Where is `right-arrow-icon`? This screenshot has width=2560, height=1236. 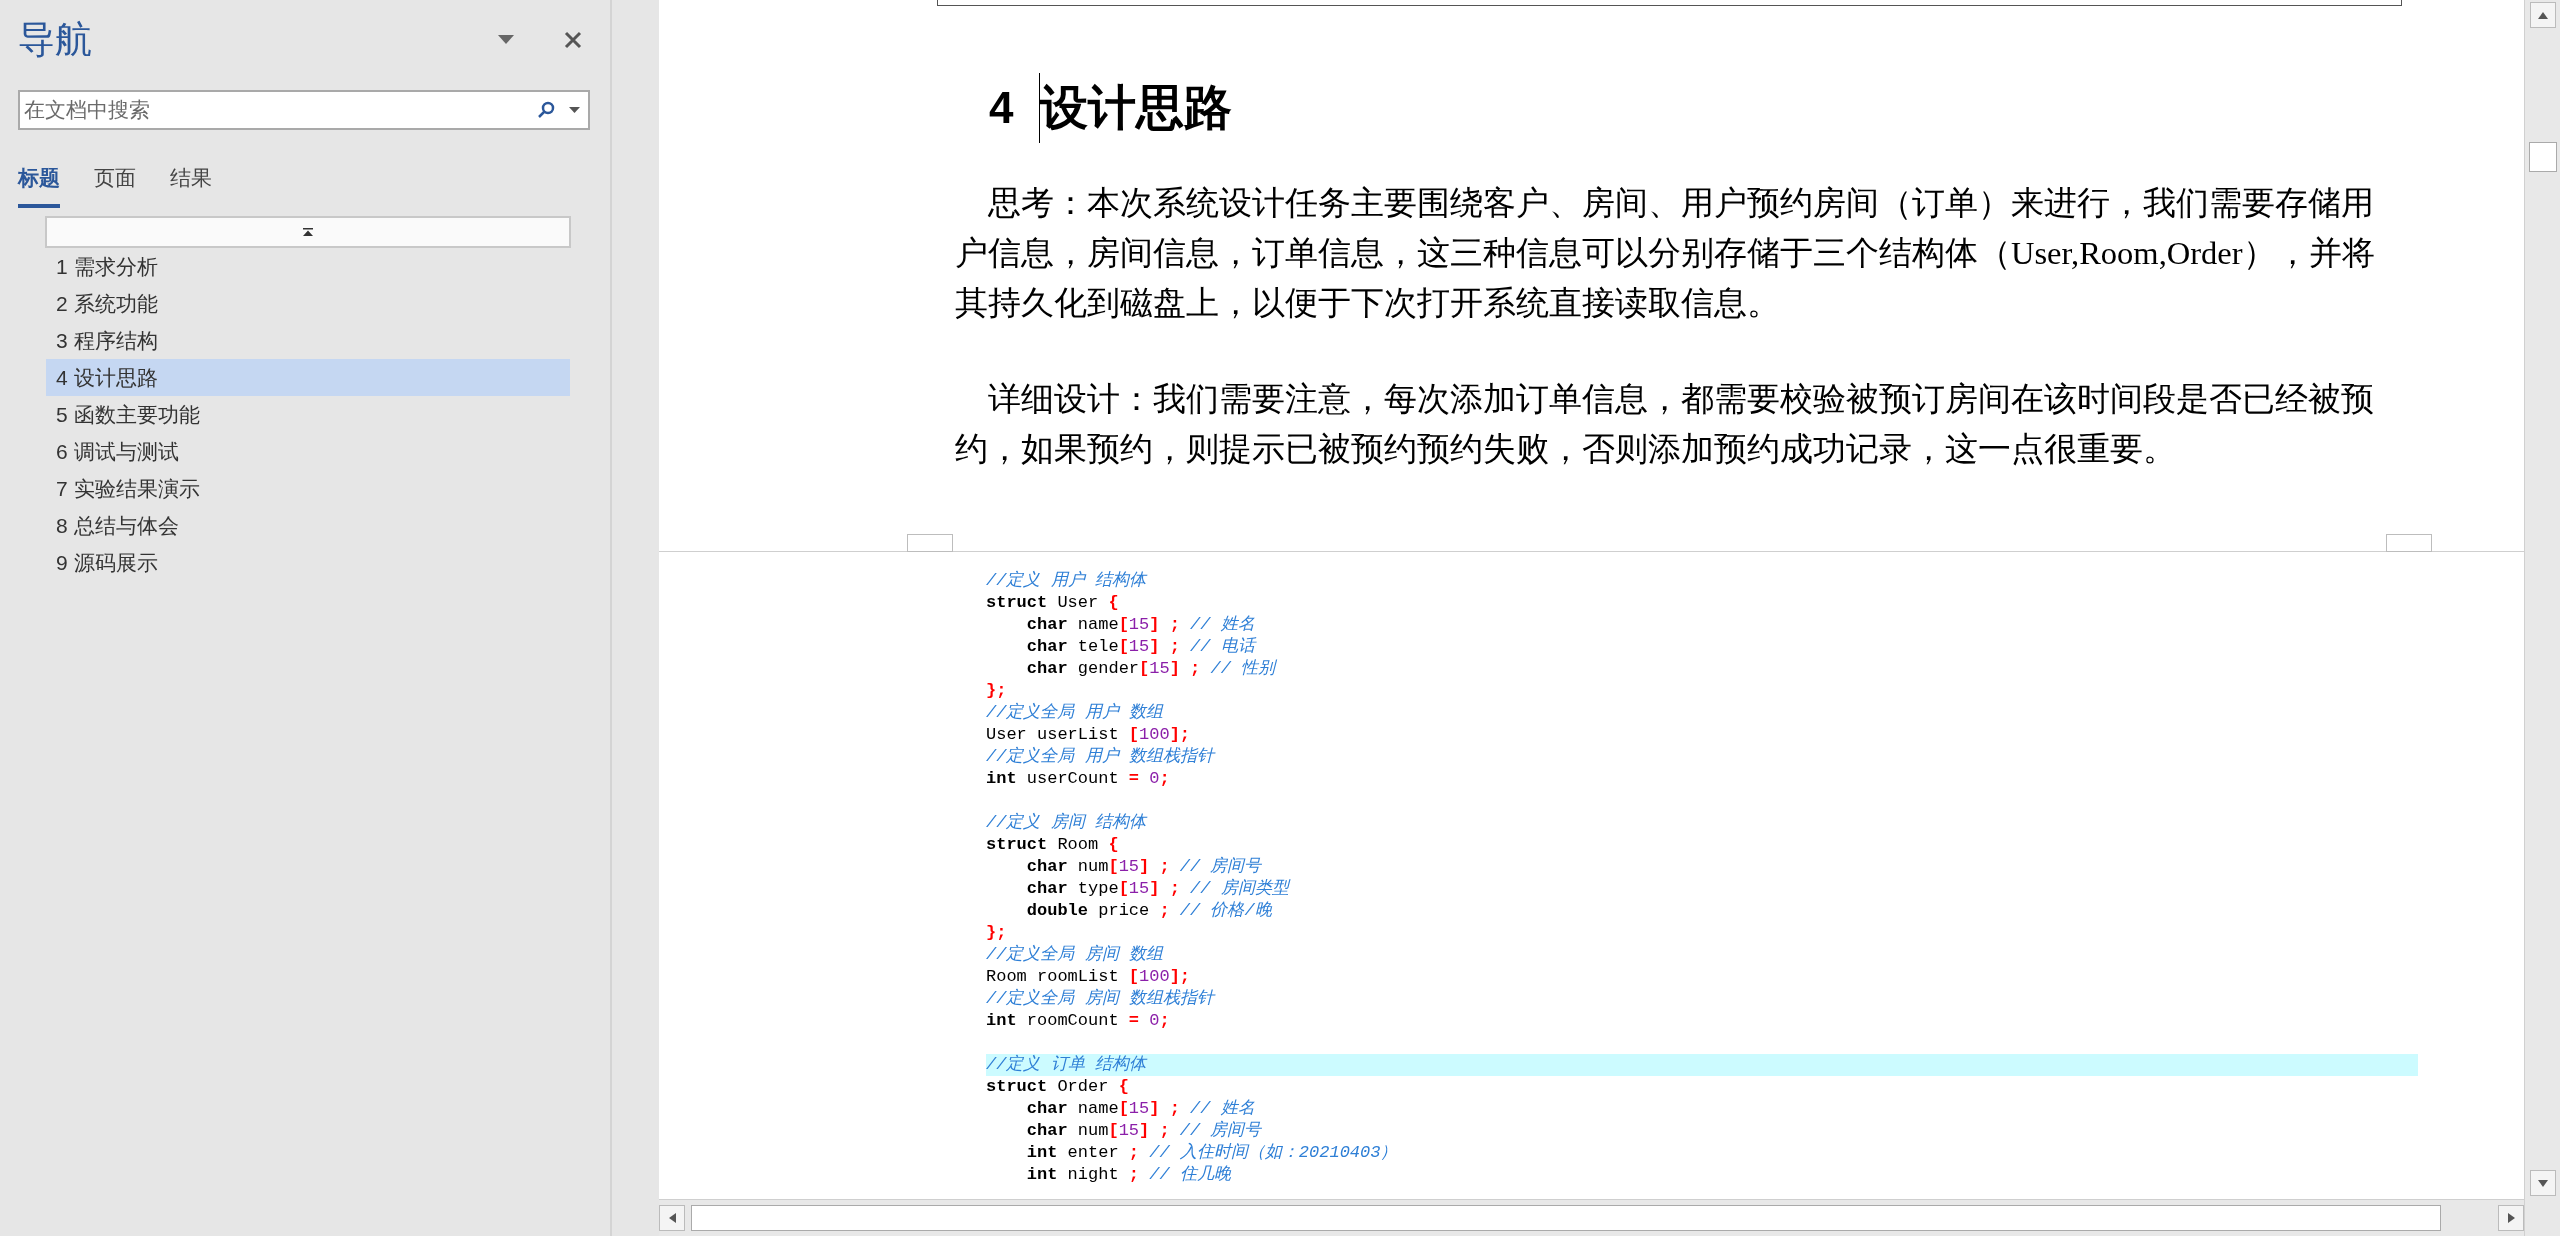 right-arrow-icon is located at coordinates (2511, 1218).